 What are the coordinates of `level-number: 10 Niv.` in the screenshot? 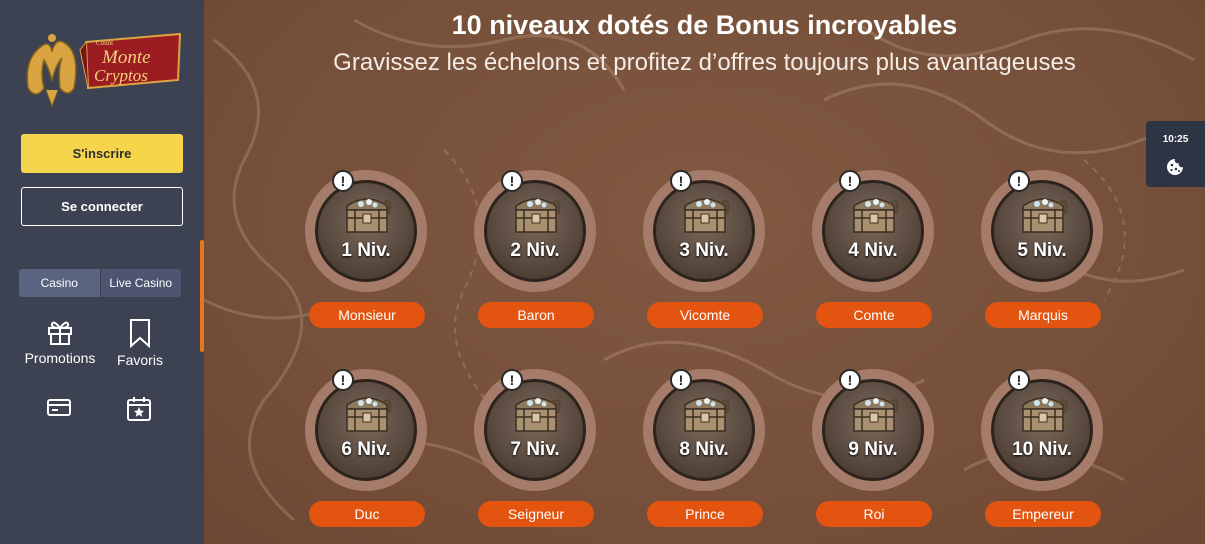 It's located at (1042, 449).